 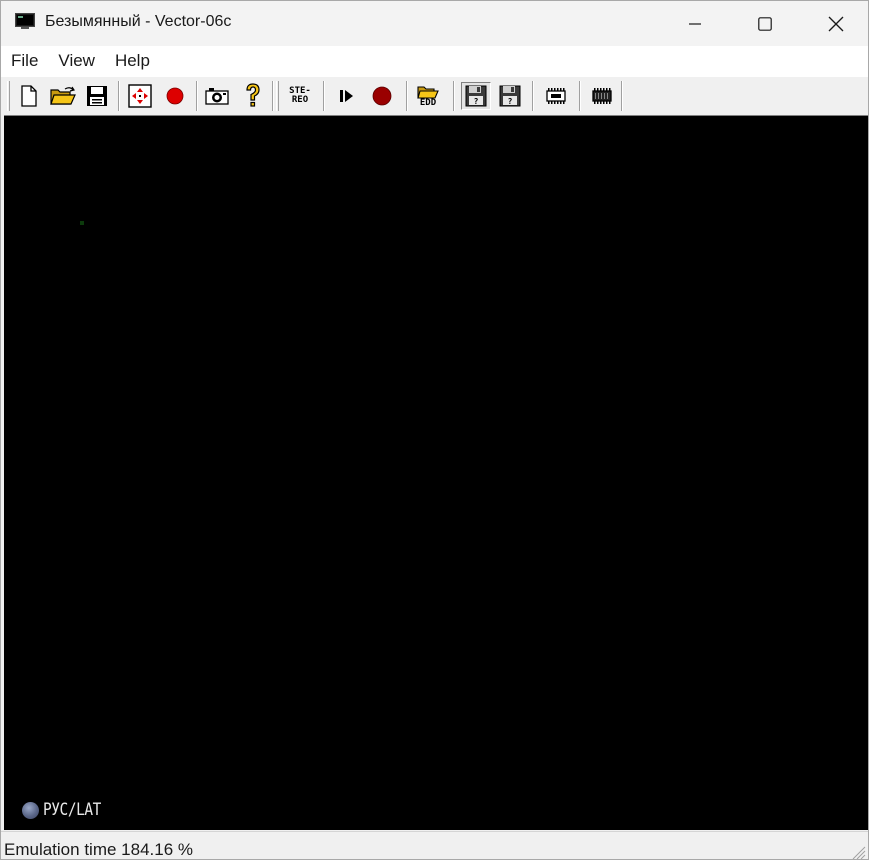 What do you see at coordinates (24, 61) in the screenshot?
I see `menu-file: File` at bounding box center [24, 61].